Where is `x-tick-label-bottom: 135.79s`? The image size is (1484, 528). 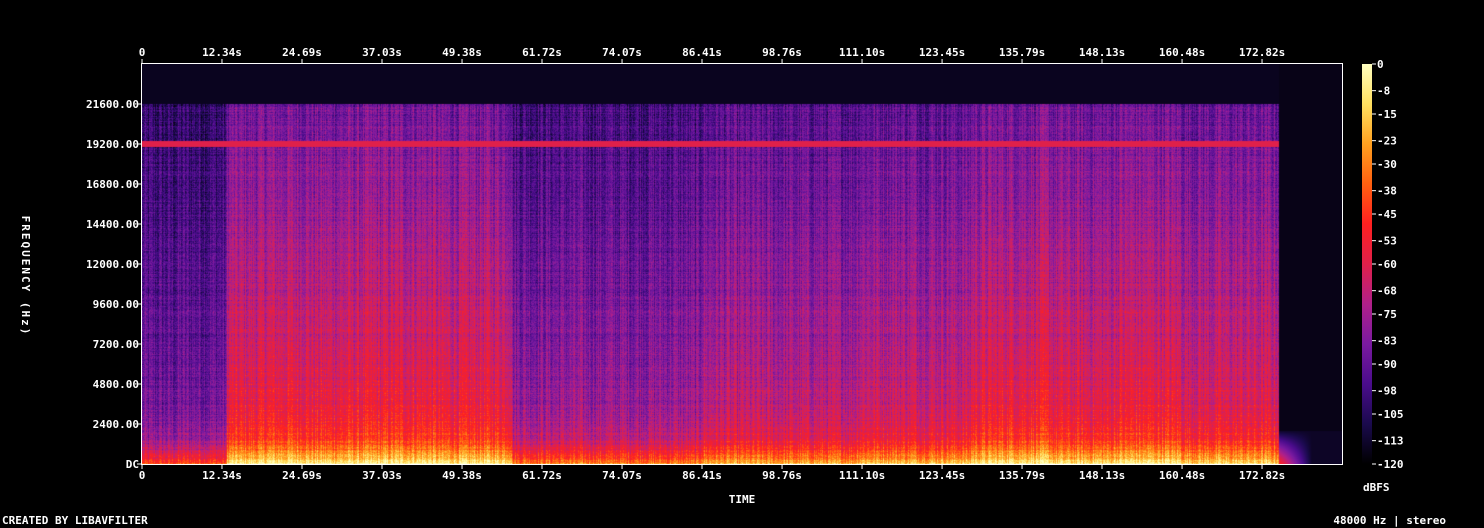
x-tick-label-bottom: 135.79s is located at coordinates (1022, 475).